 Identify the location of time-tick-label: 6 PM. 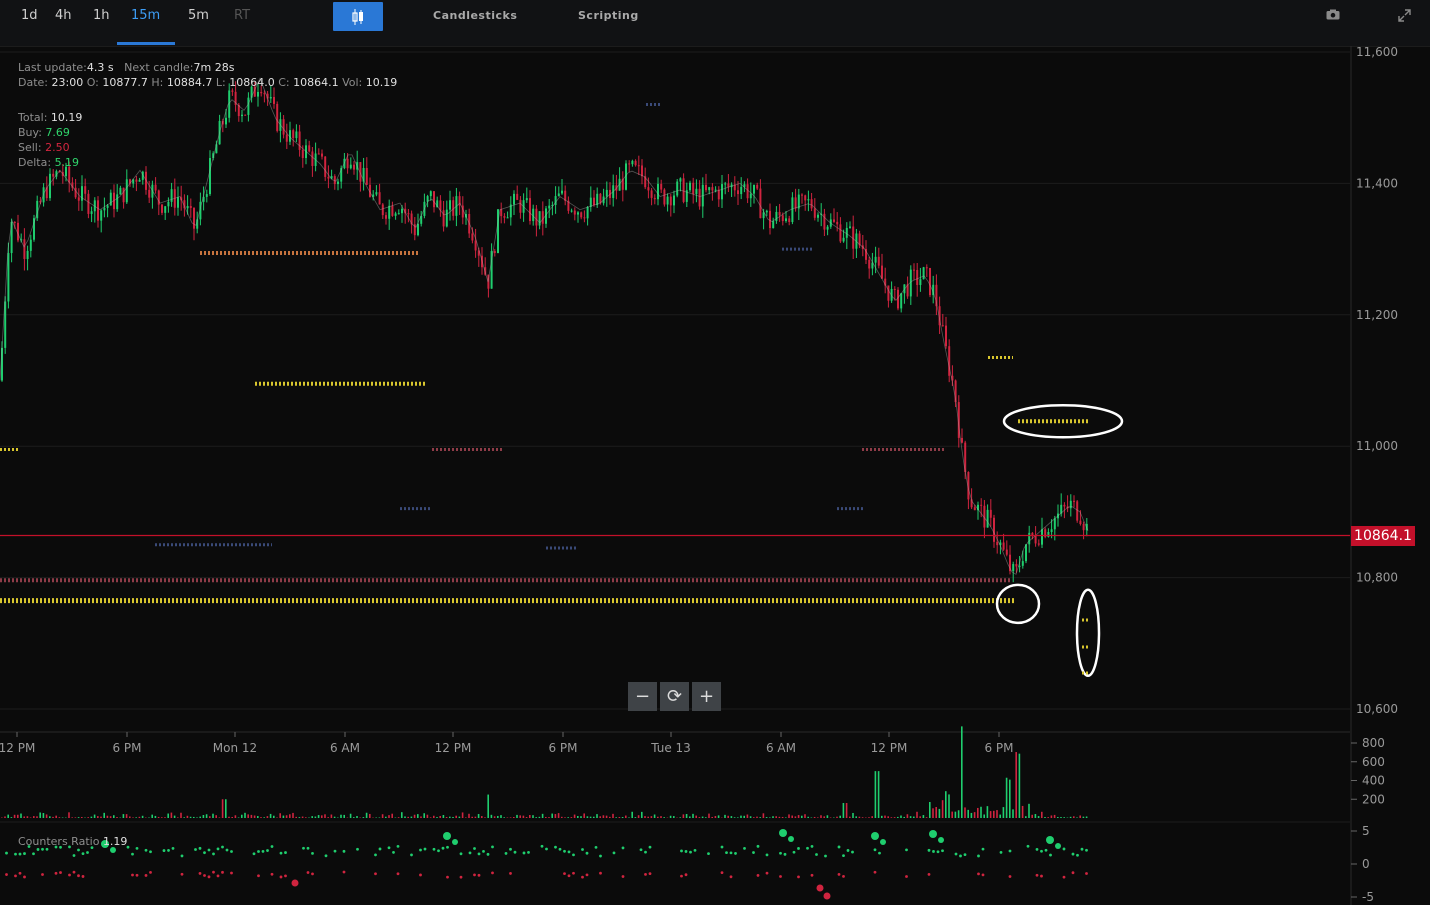
(998, 748).